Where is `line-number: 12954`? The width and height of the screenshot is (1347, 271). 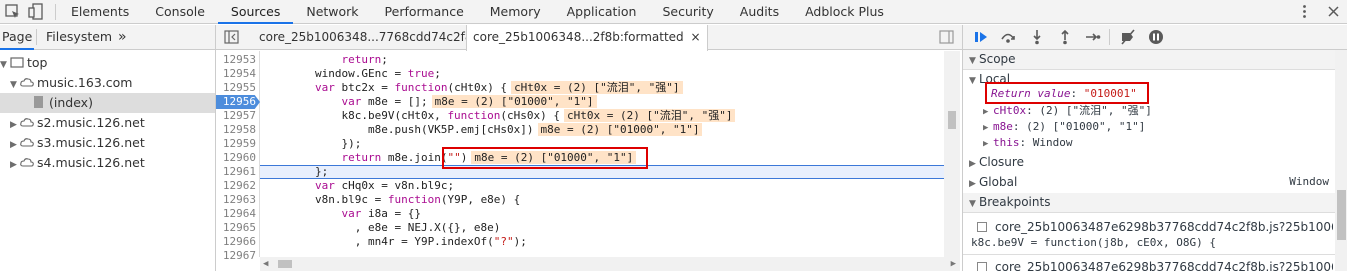
line-number: 12954 is located at coordinates (238, 74).